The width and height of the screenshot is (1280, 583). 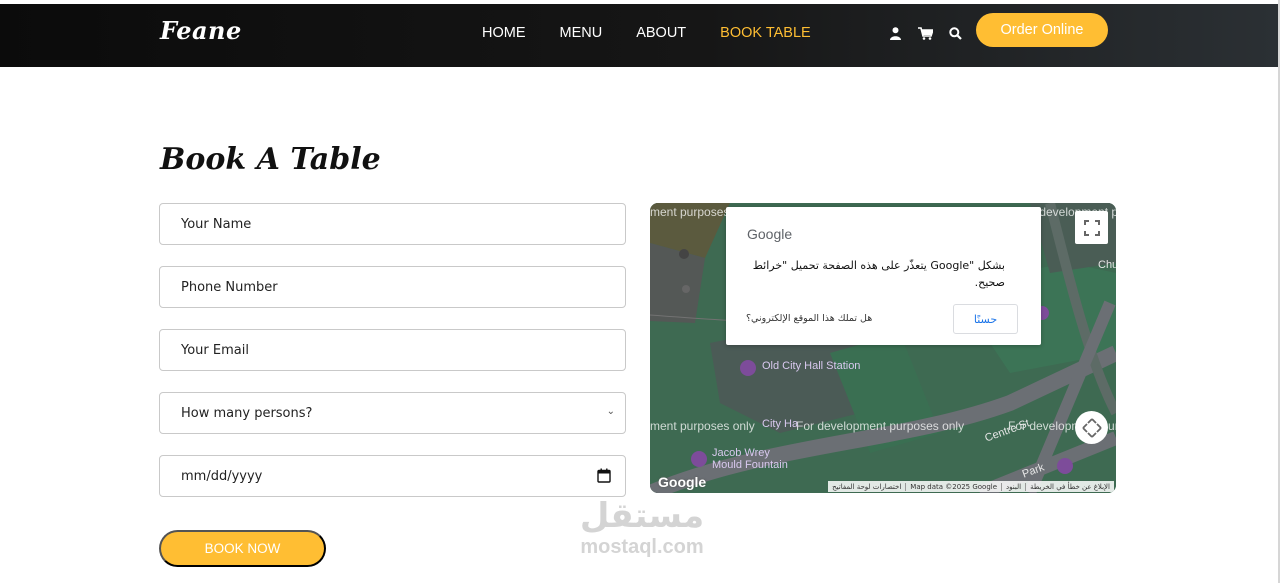 What do you see at coordinates (247, 413) in the screenshot?
I see `persons-selected-value: How many persons?` at bounding box center [247, 413].